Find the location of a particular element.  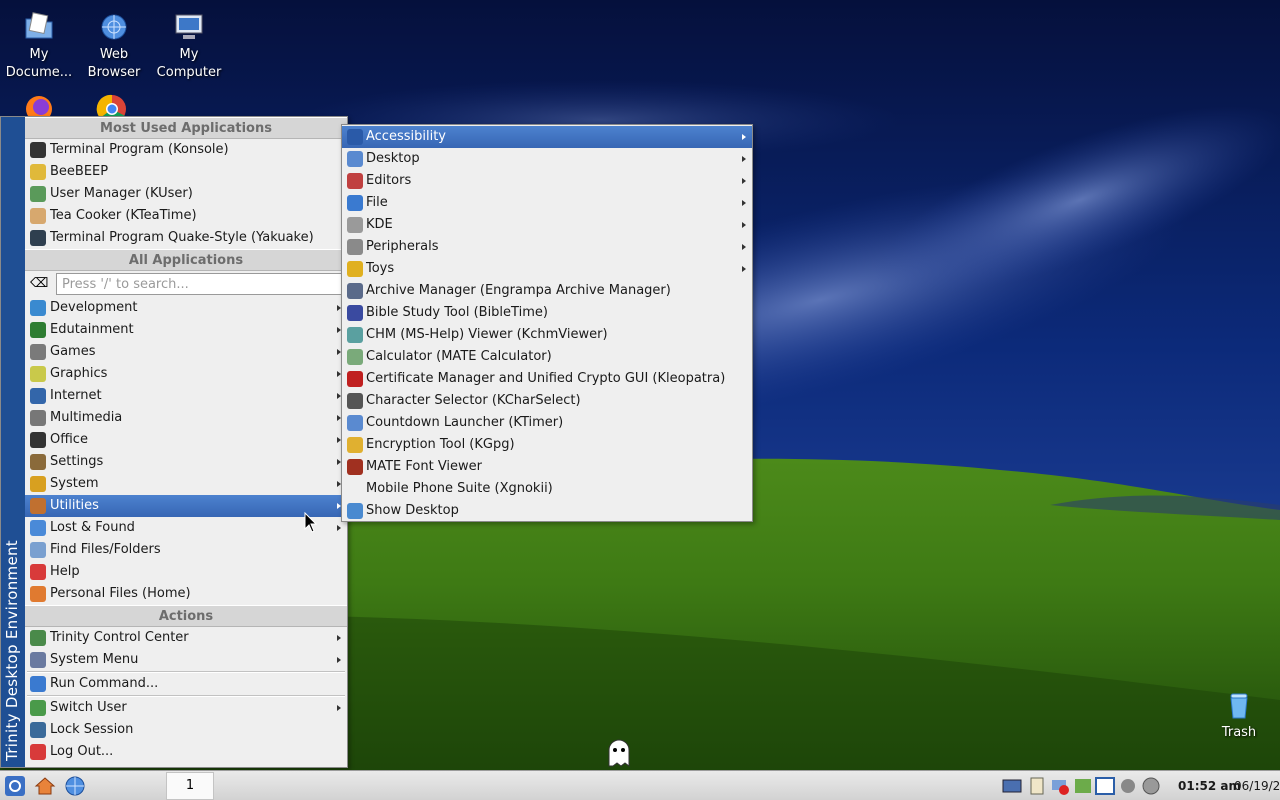

show-desktop-icon is located at coordinates (355, 511).